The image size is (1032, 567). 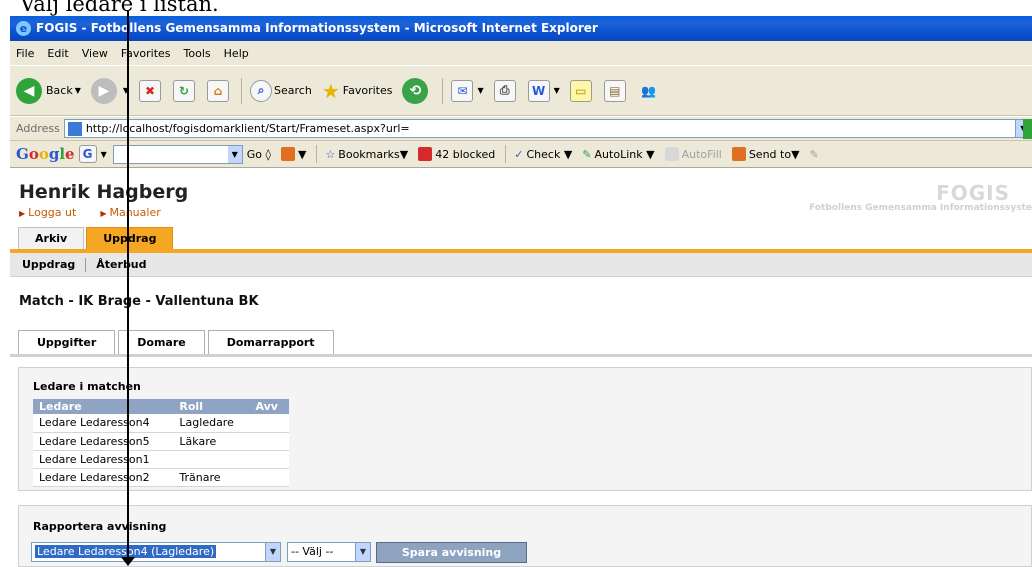 I want to click on leader-name: Ledare Ledaresson4, so click(x=103, y=423).